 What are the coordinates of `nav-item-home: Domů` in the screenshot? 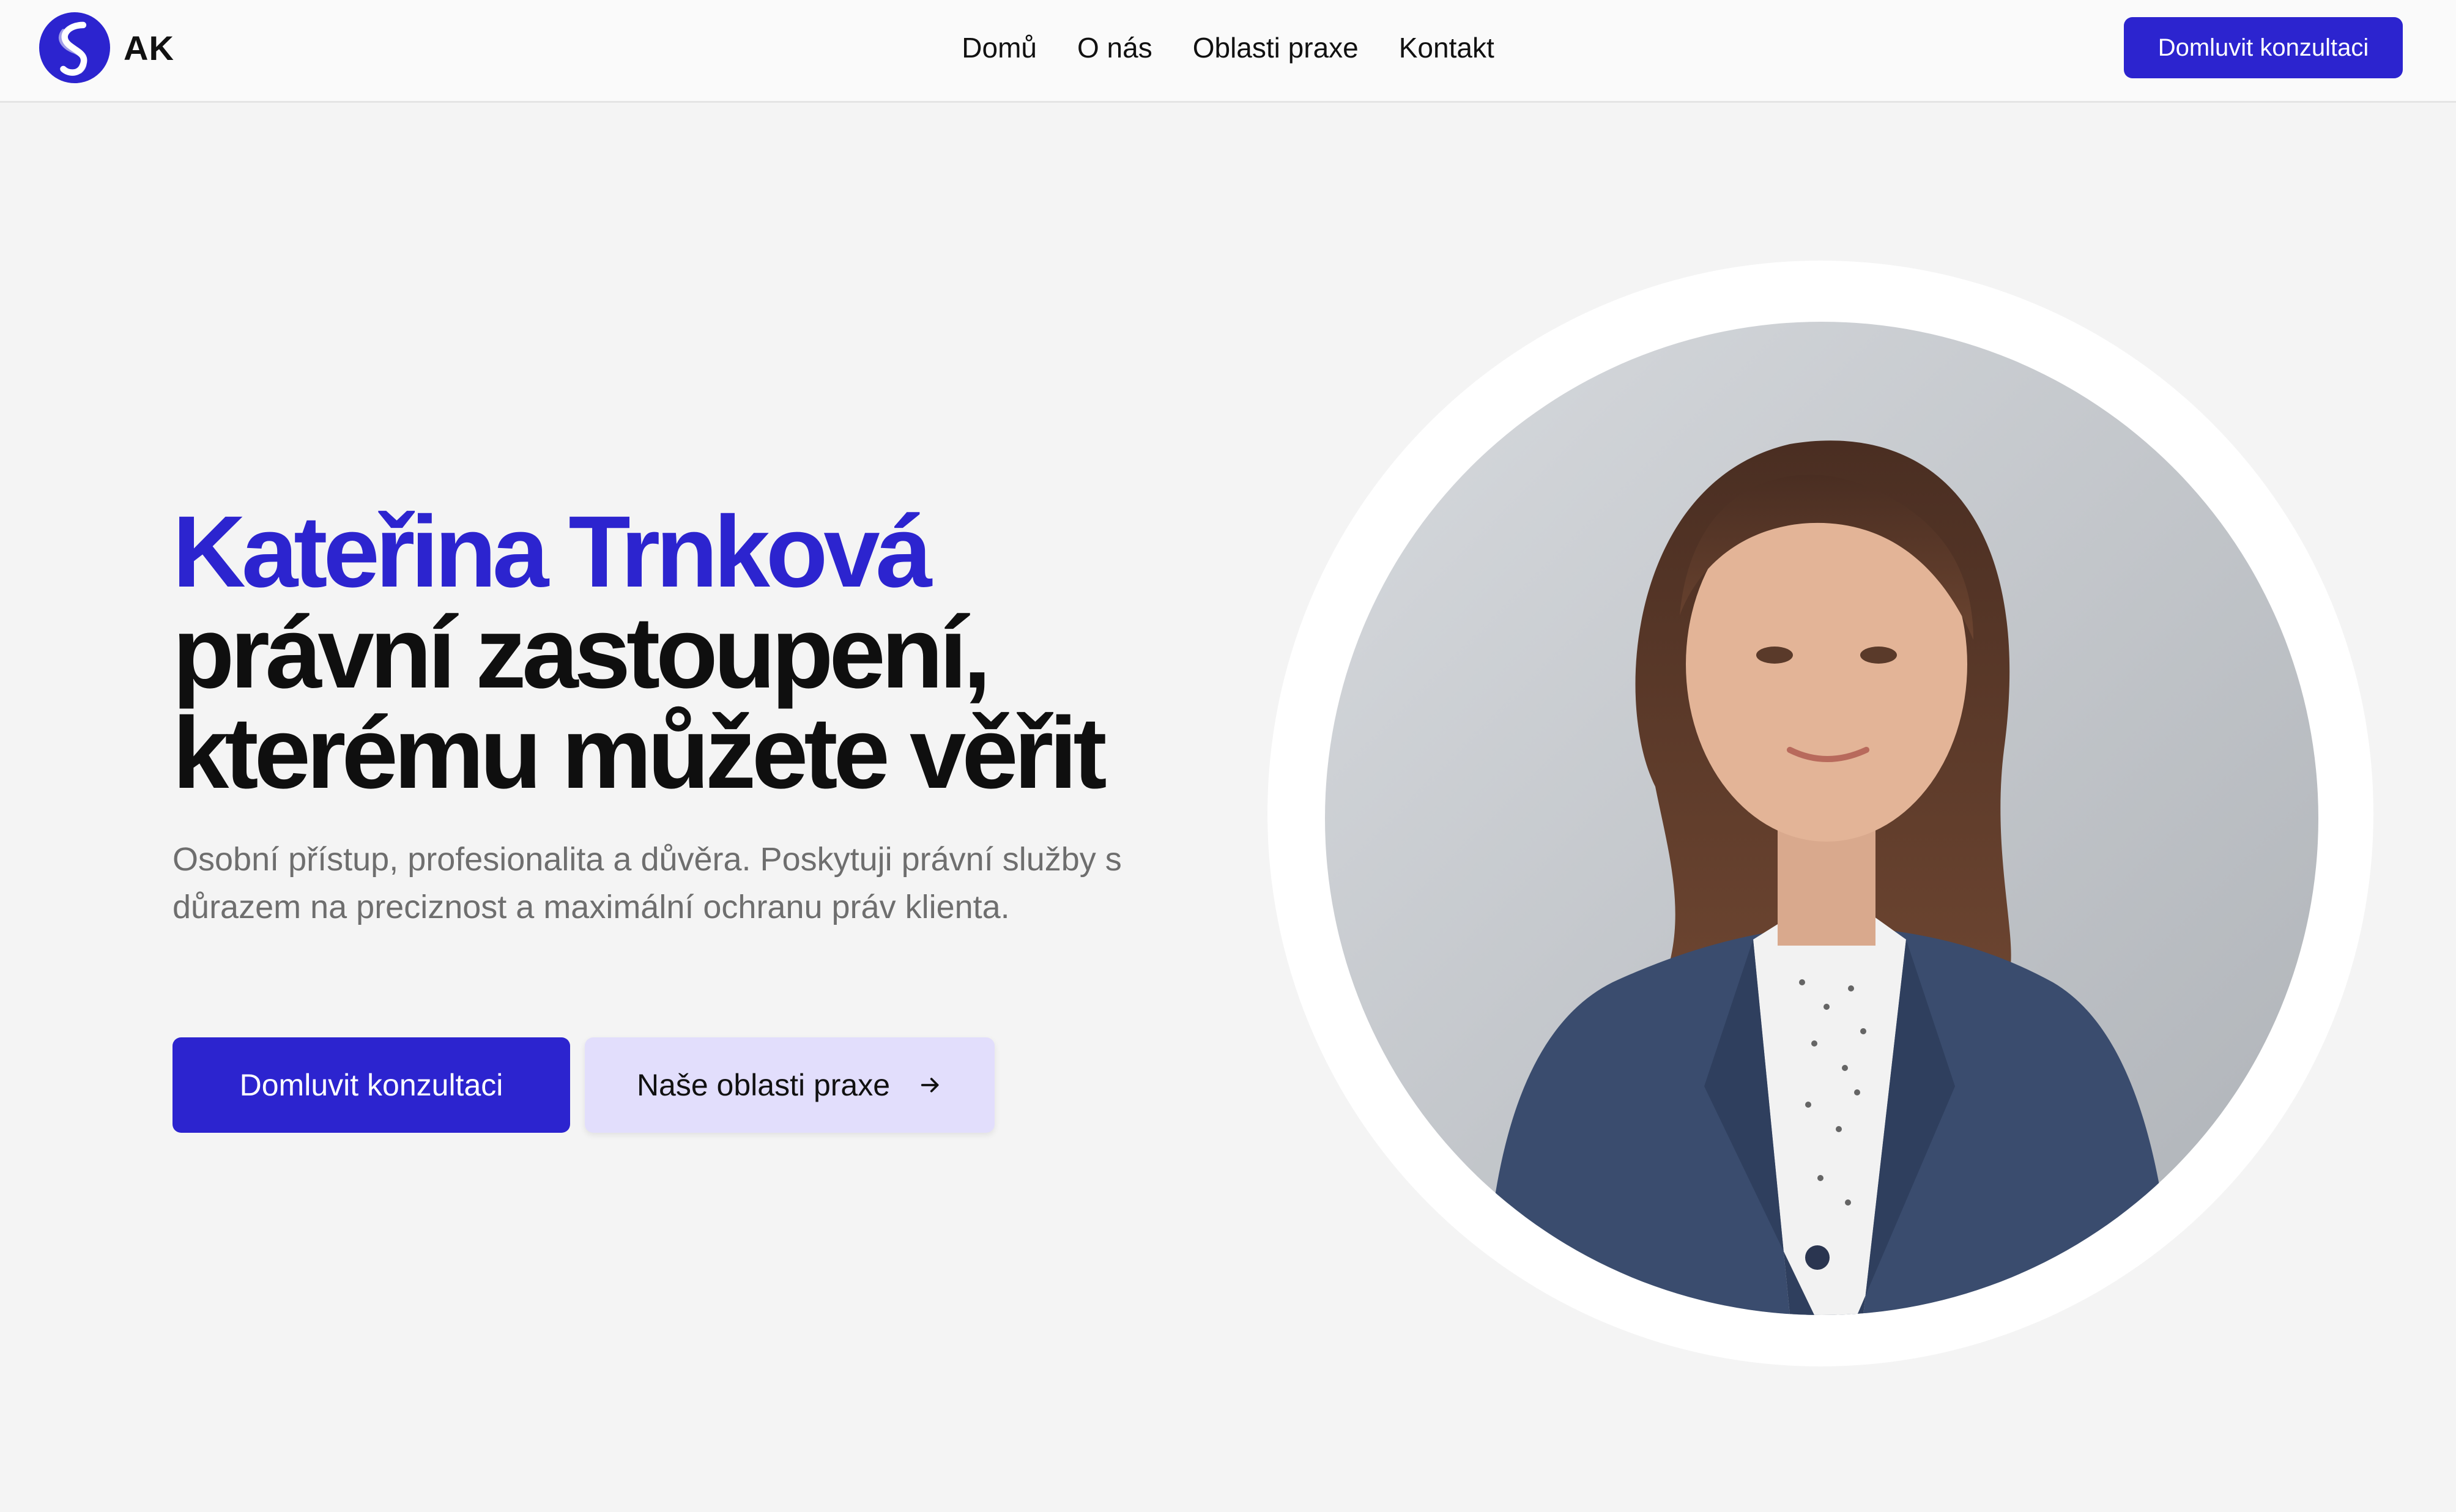 It's located at (999, 47).